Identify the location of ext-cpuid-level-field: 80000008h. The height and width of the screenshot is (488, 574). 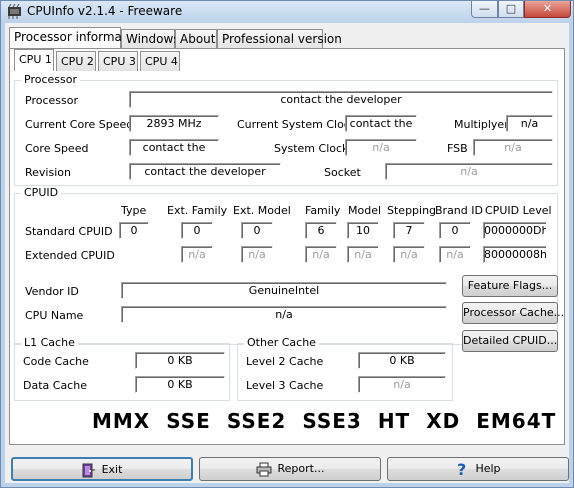
(515, 254).